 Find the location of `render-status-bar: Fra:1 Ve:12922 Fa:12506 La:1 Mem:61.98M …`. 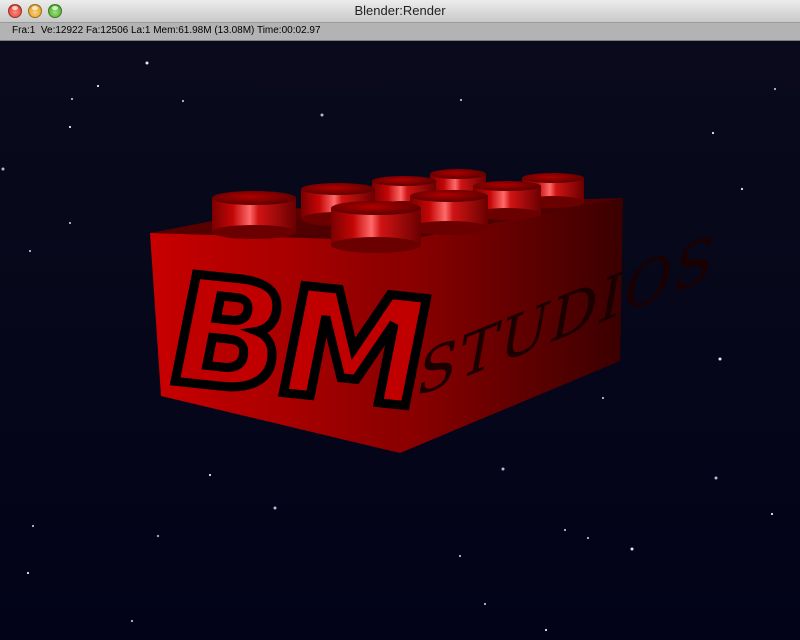

render-status-bar: Fra:1 Ve:12922 Fa:12506 La:1 Mem:61.98M … is located at coordinates (400, 32).